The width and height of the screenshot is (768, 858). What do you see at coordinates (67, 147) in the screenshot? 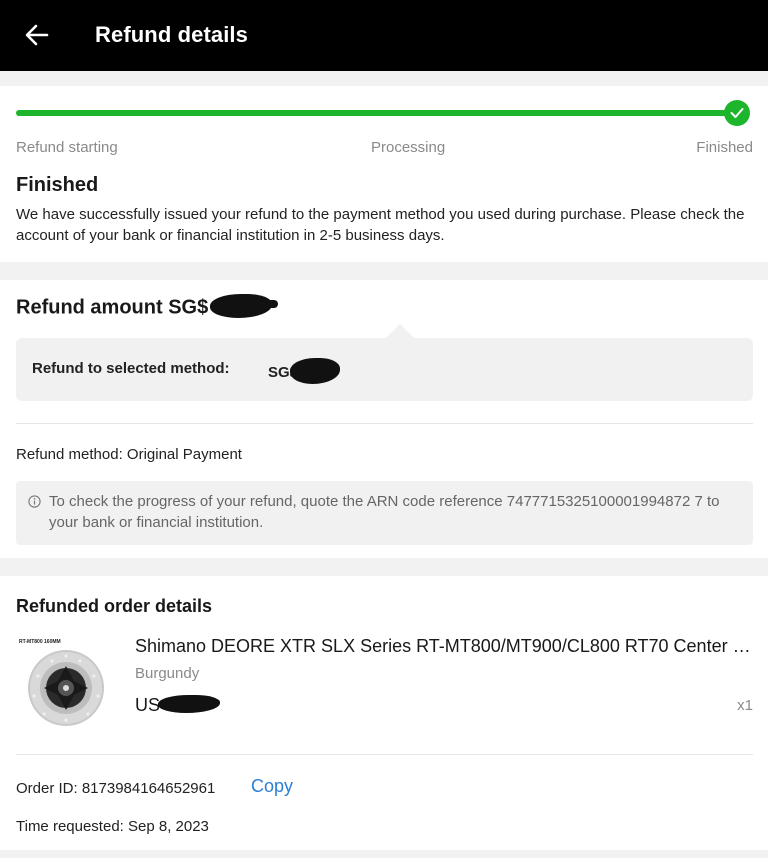
I see `step-label-refund-starting: Refund starting` at bounding box center [67, 147].